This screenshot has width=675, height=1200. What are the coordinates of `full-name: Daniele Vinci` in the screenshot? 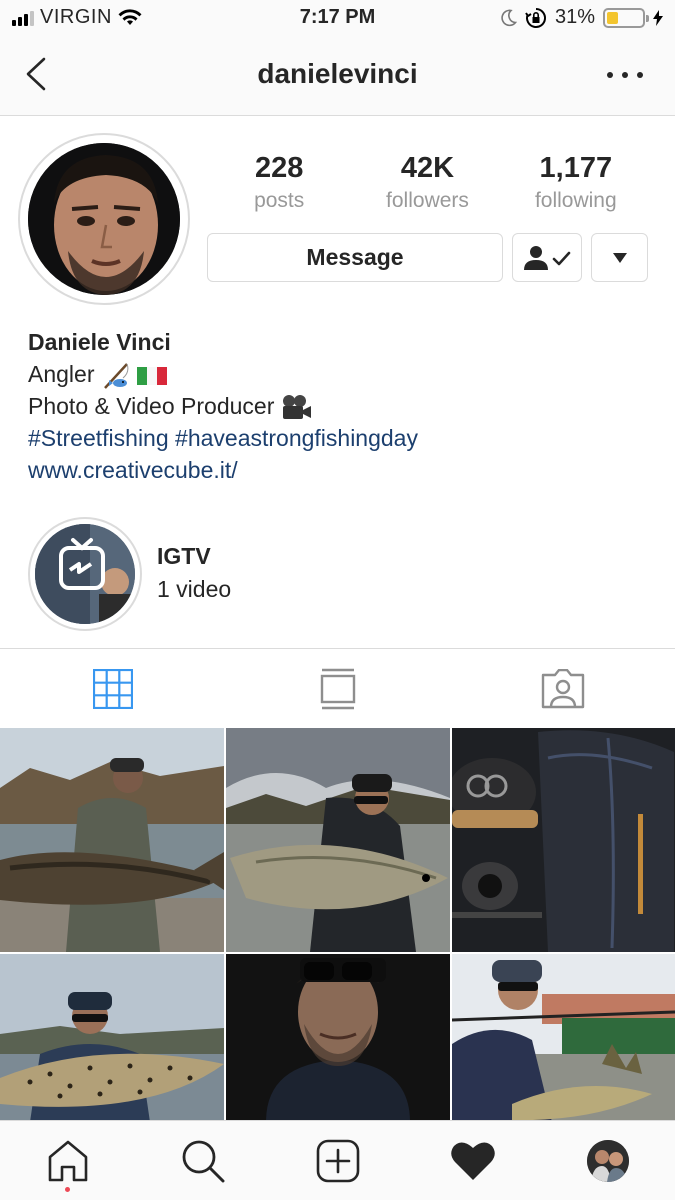 It's located at (99, 342).